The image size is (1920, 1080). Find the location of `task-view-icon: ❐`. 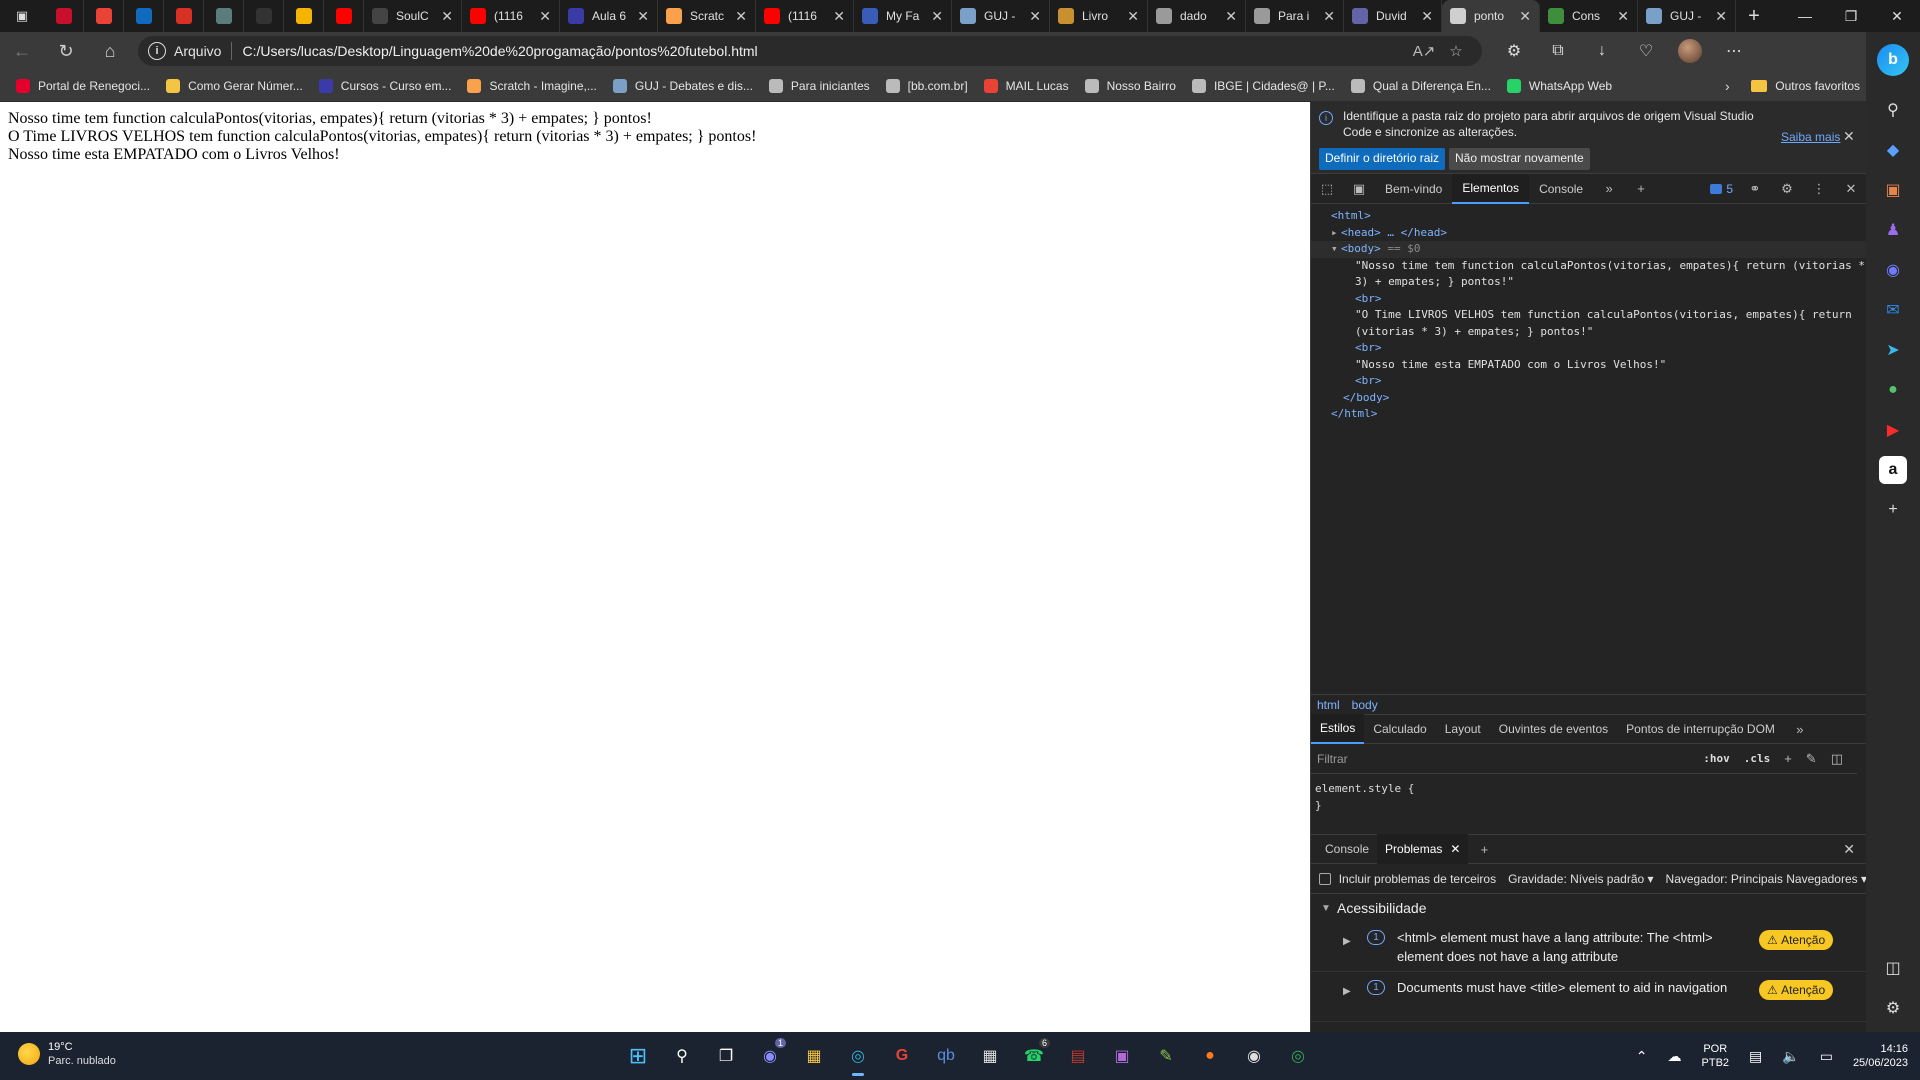

task-view-icon: ❐ is located at coordinates (726, 1056).